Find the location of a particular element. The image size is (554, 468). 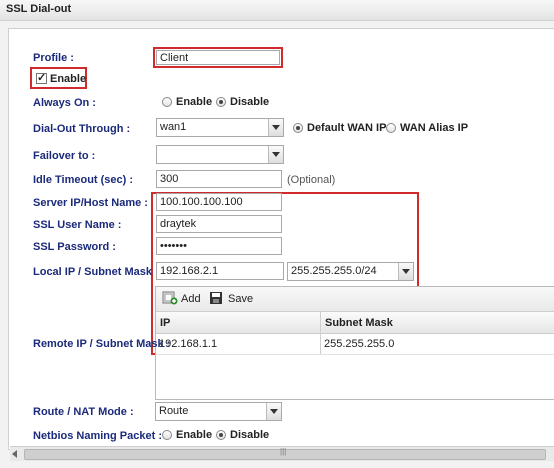

always-on-enable-label: Enable is located at coordinates (194, 102).